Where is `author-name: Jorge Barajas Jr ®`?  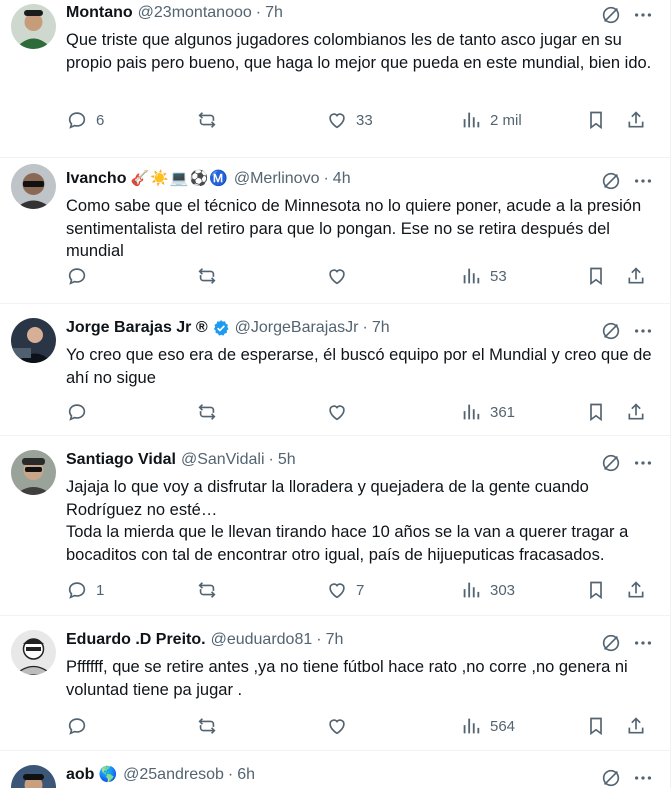
author-name: Jorge Barajas Jr ® is located at coordinates (137, 328).